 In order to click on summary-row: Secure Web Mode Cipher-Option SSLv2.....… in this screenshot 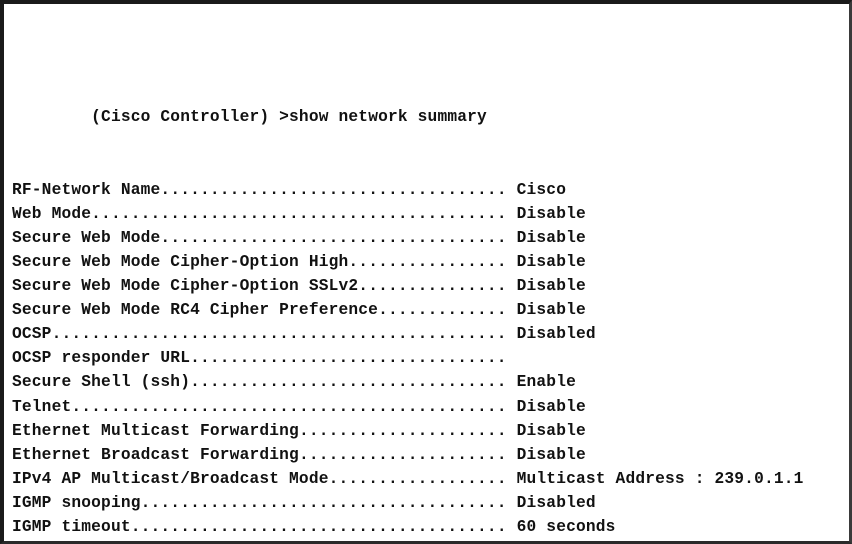, I will do `click(430, 286)`.